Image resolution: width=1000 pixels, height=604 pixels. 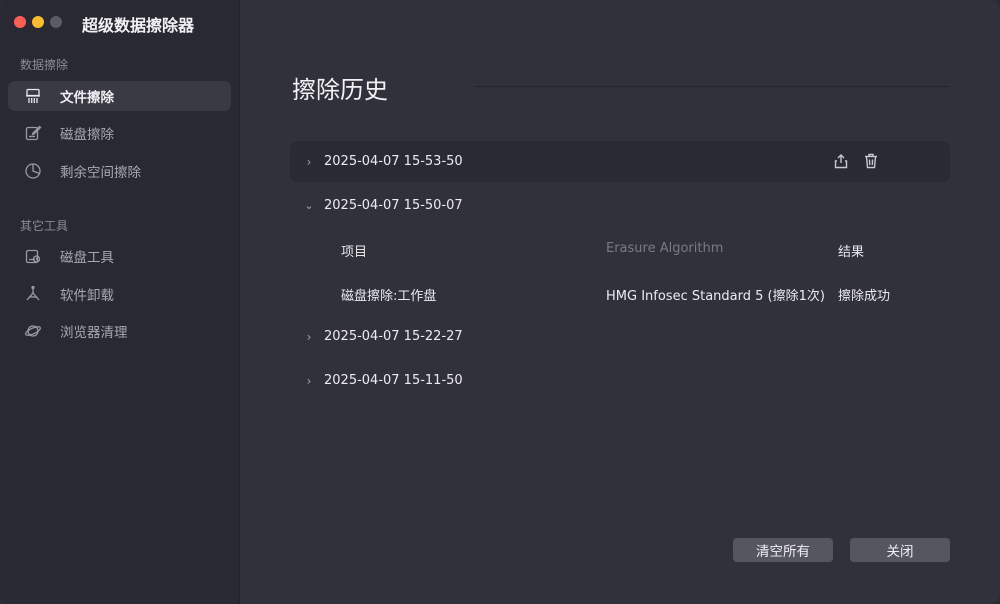 What do you see at coordinates (33, 256) in the screenshot?
I see `disk-tool-icon` at bounding box center [33, 256].